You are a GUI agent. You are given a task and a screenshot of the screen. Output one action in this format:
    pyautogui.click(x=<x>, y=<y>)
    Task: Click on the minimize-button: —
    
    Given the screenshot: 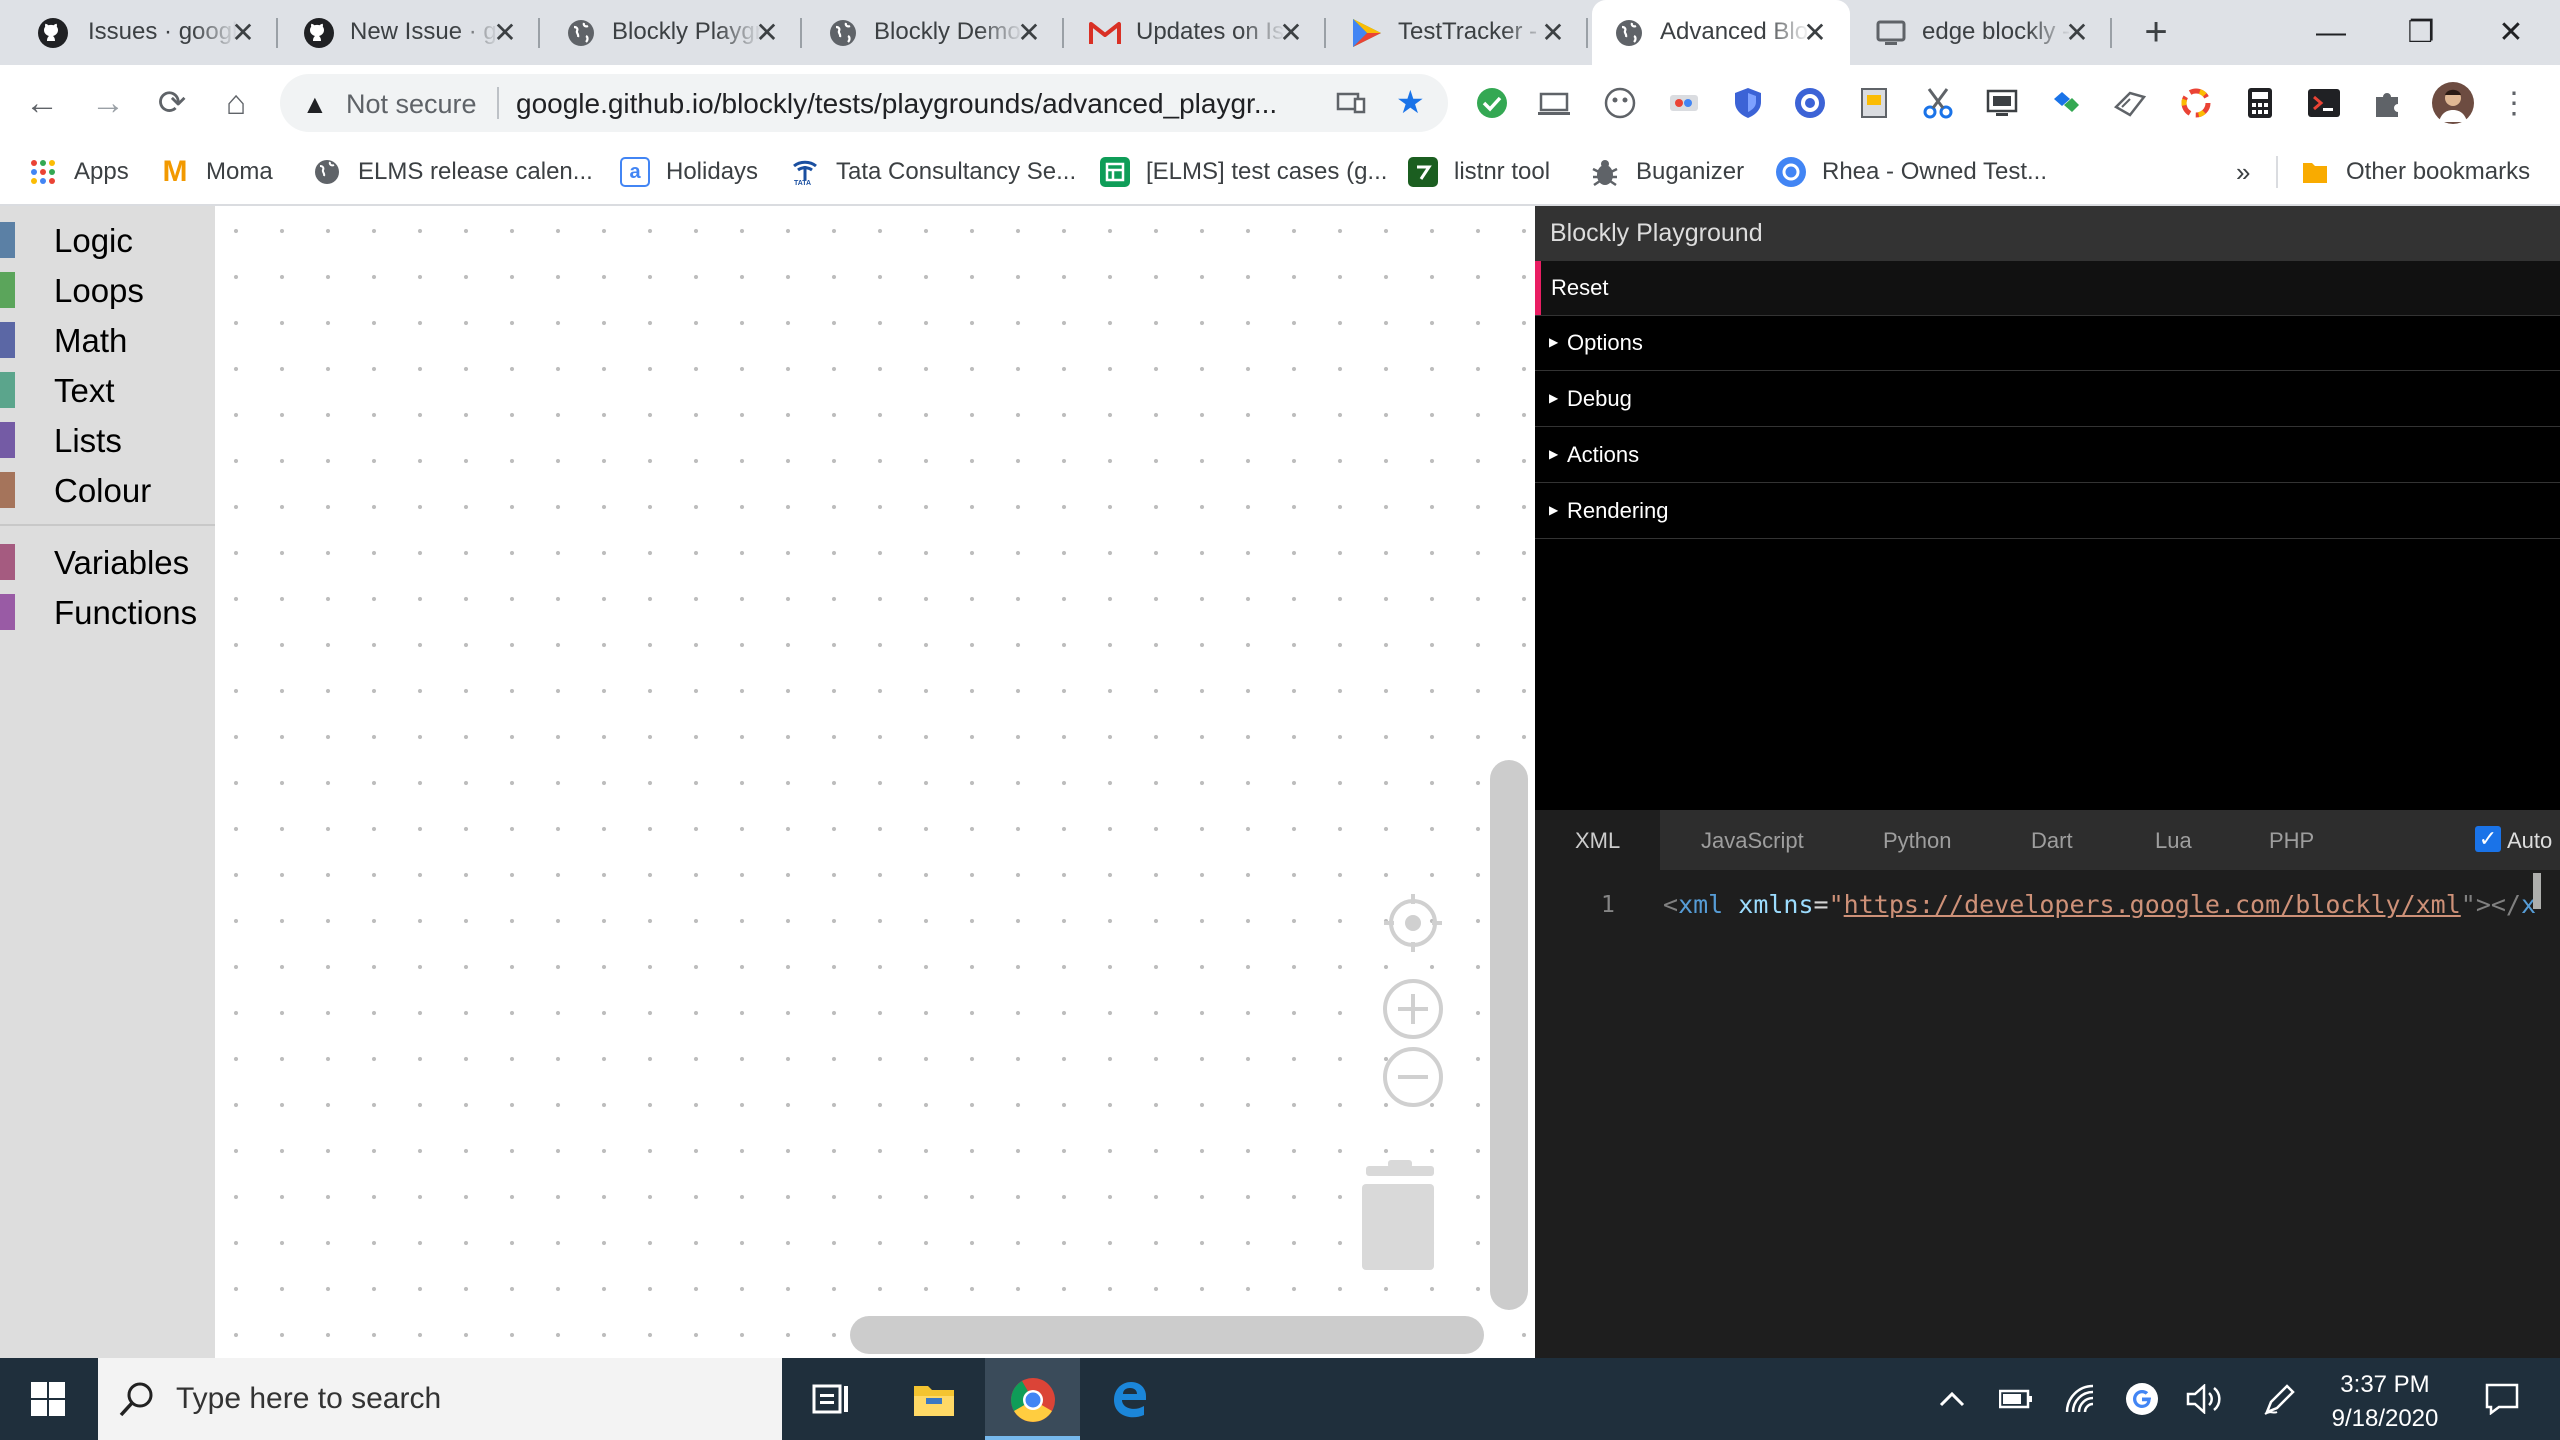 What is the action you would take?
    pyautogui.click(x=2331, y=32)
    